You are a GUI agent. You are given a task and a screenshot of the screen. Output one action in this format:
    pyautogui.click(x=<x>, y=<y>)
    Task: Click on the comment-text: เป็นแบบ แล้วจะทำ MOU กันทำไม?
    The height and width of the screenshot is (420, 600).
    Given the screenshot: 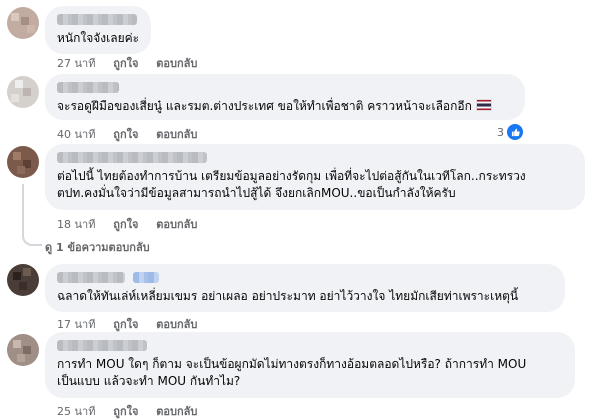 What is the action you would take?
    pyautogui.click(x=149, y=381)
    